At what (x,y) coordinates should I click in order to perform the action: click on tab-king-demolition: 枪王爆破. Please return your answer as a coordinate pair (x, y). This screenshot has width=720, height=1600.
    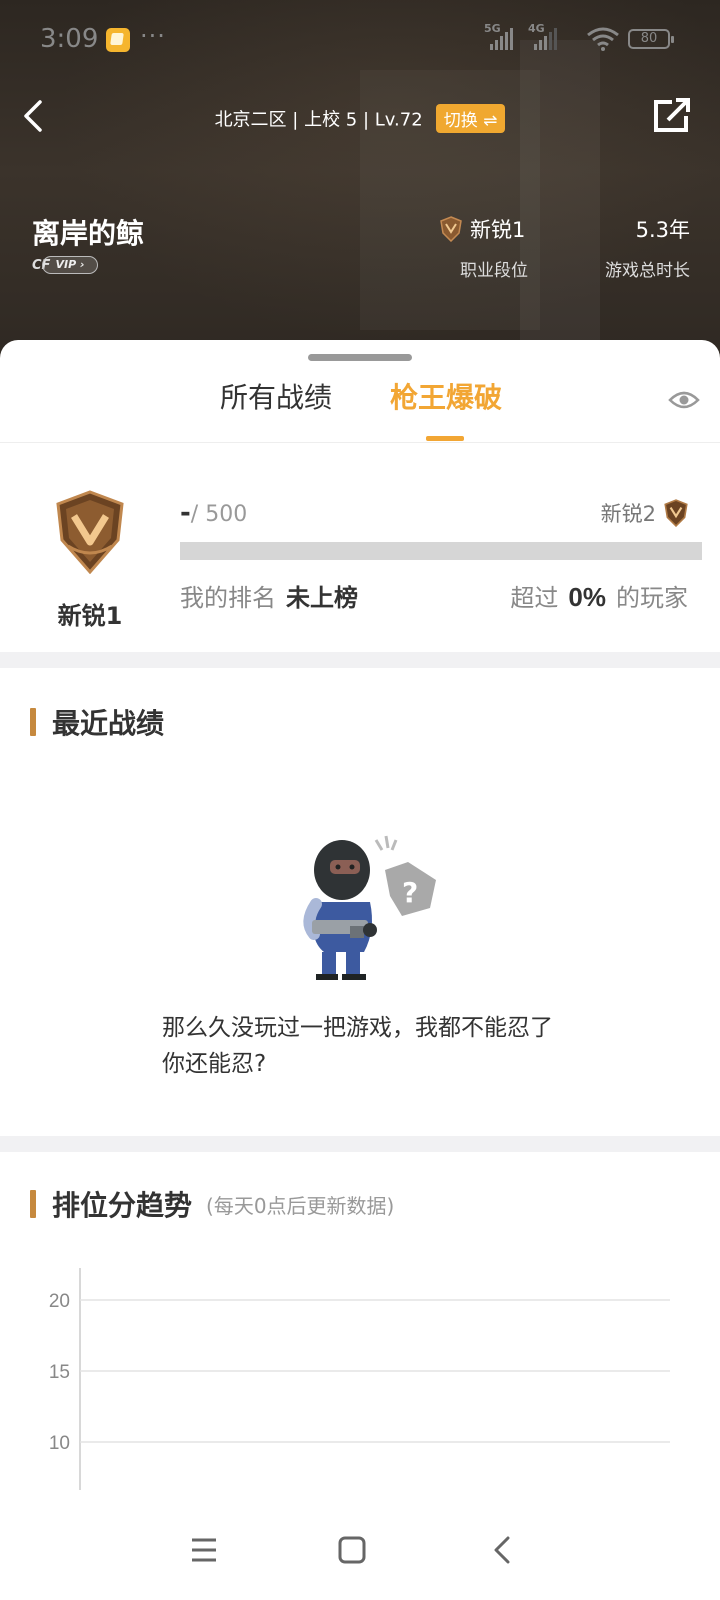
    Looking at the image, I should click on (446, 396).